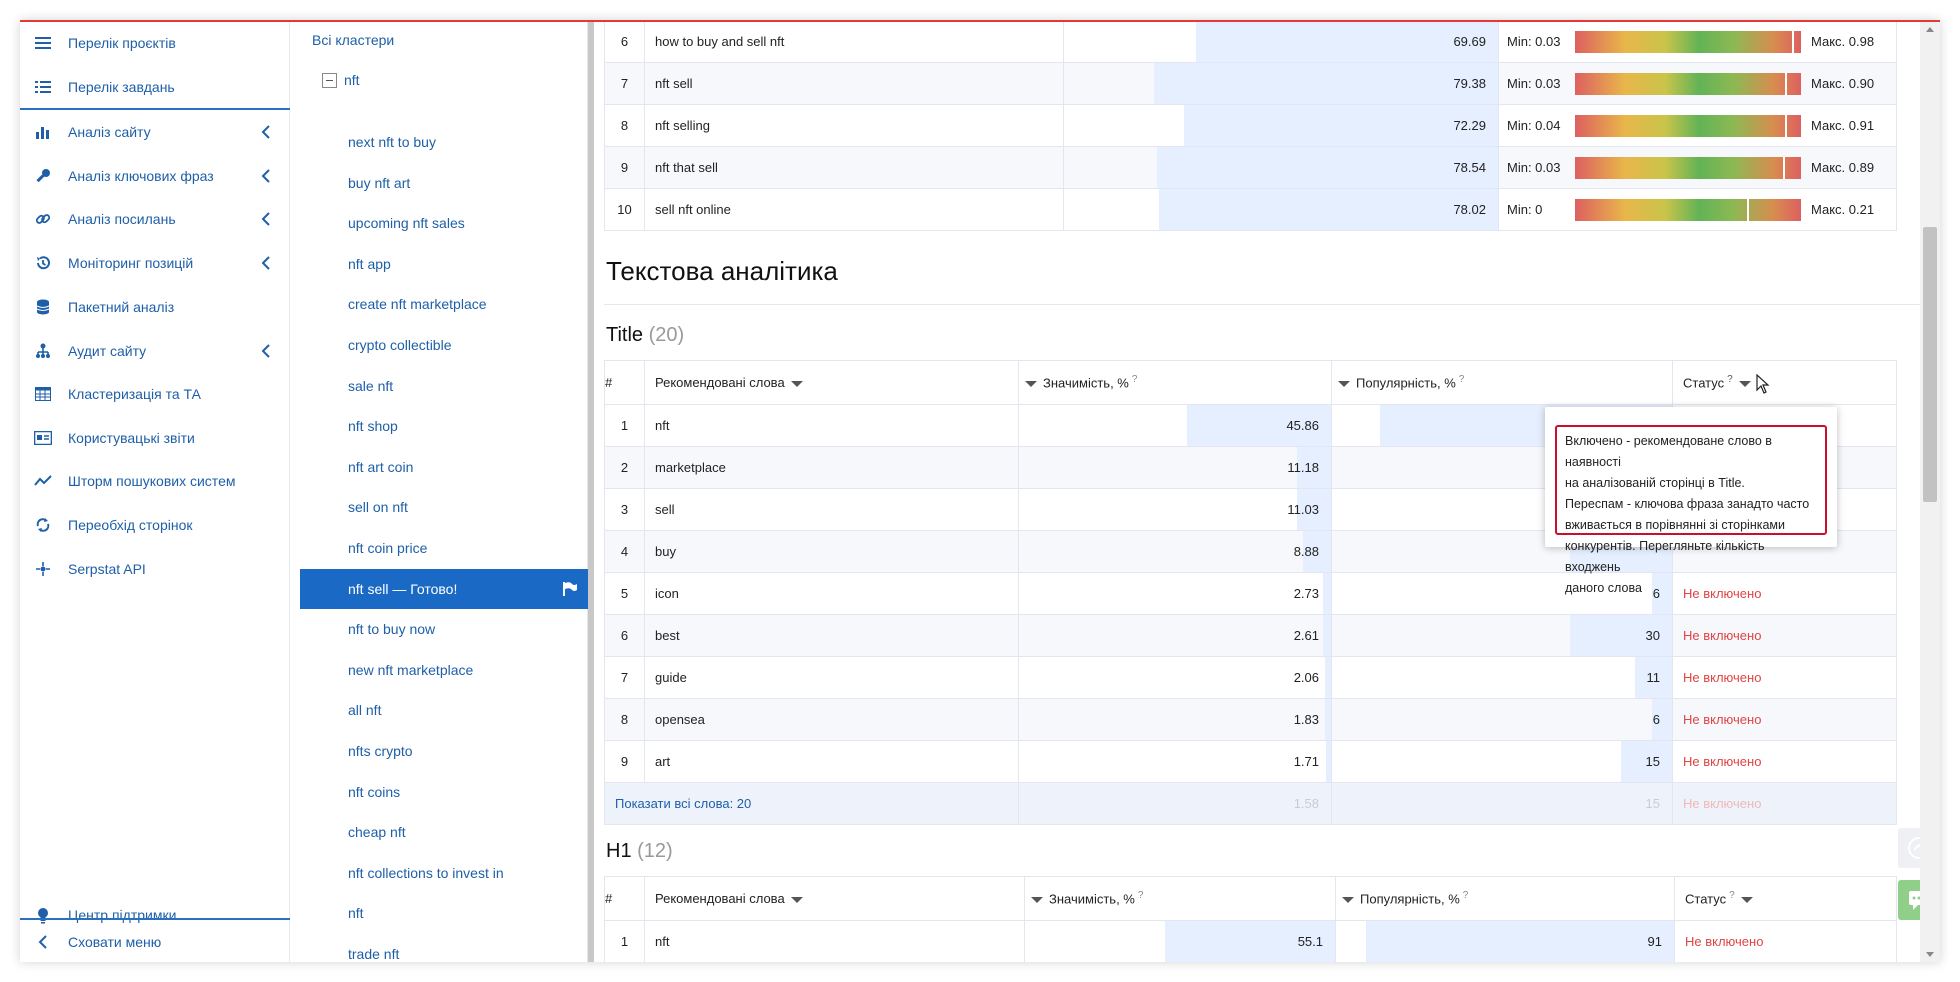 Image resolution: width=1960 pixels, height=982 pixels. What do you see at coordinates (570, 589) in the screenshot?
I see `flag-icon` at bounding box center [570, 589].